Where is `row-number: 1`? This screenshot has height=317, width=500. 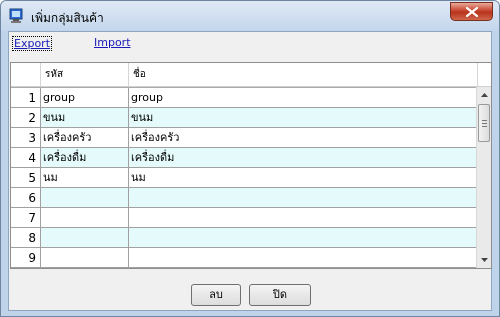 row-number: 1 is located at coordinates (26, 98).